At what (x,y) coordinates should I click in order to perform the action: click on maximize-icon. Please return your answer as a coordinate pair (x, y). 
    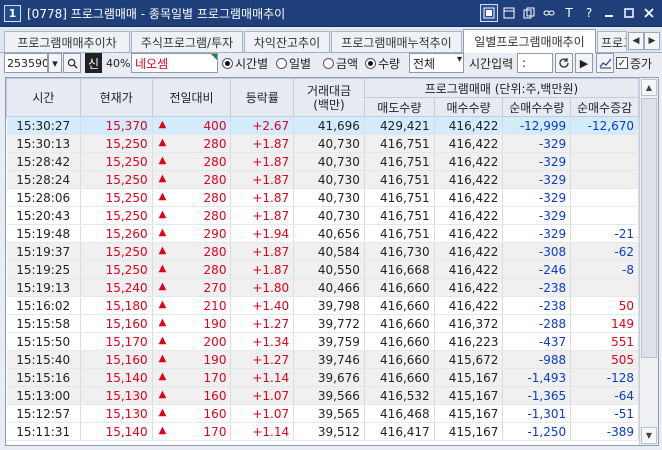
    Looking at the image, I should click on (629, 13).